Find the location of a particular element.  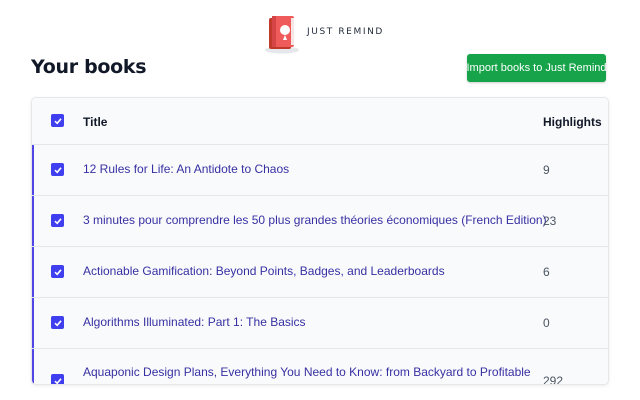

book-title-link: 12 Rules for Life: An Antidote to Chaos is located at coordinates (303, 169).